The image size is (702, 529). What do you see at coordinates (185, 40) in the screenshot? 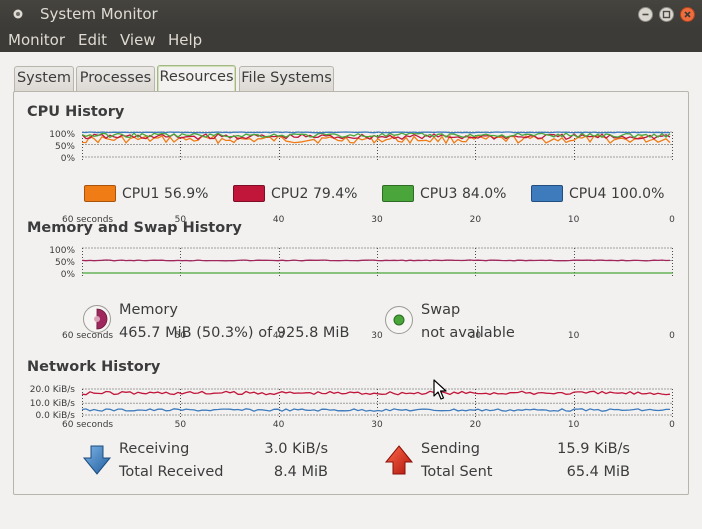
I see `menu-help: Help` at bounding box center [185, 40].